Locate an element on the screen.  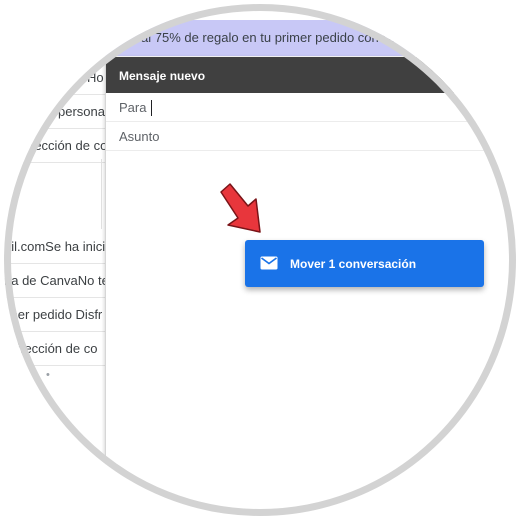
inbox-row-snippet: dirección de co is located at coordinates (54, 348).